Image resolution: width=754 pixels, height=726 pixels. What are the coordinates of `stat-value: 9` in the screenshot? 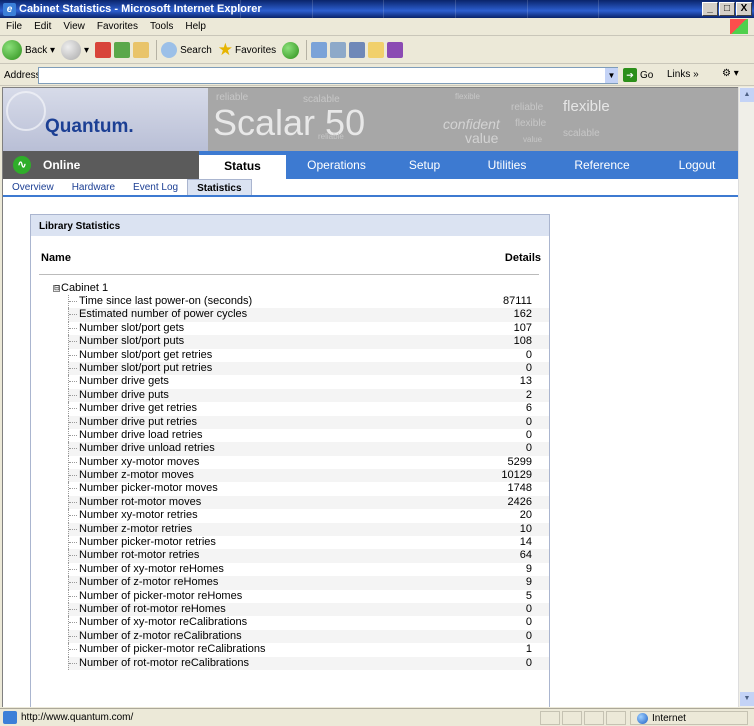 It's located at (528, 568).